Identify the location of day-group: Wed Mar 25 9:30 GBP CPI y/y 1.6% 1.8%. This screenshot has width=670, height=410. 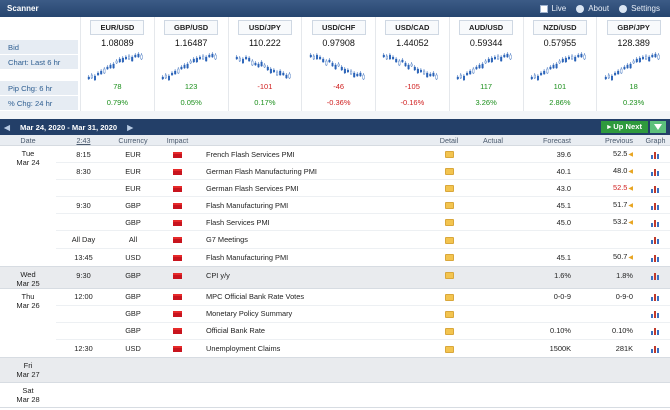
(335, 277).